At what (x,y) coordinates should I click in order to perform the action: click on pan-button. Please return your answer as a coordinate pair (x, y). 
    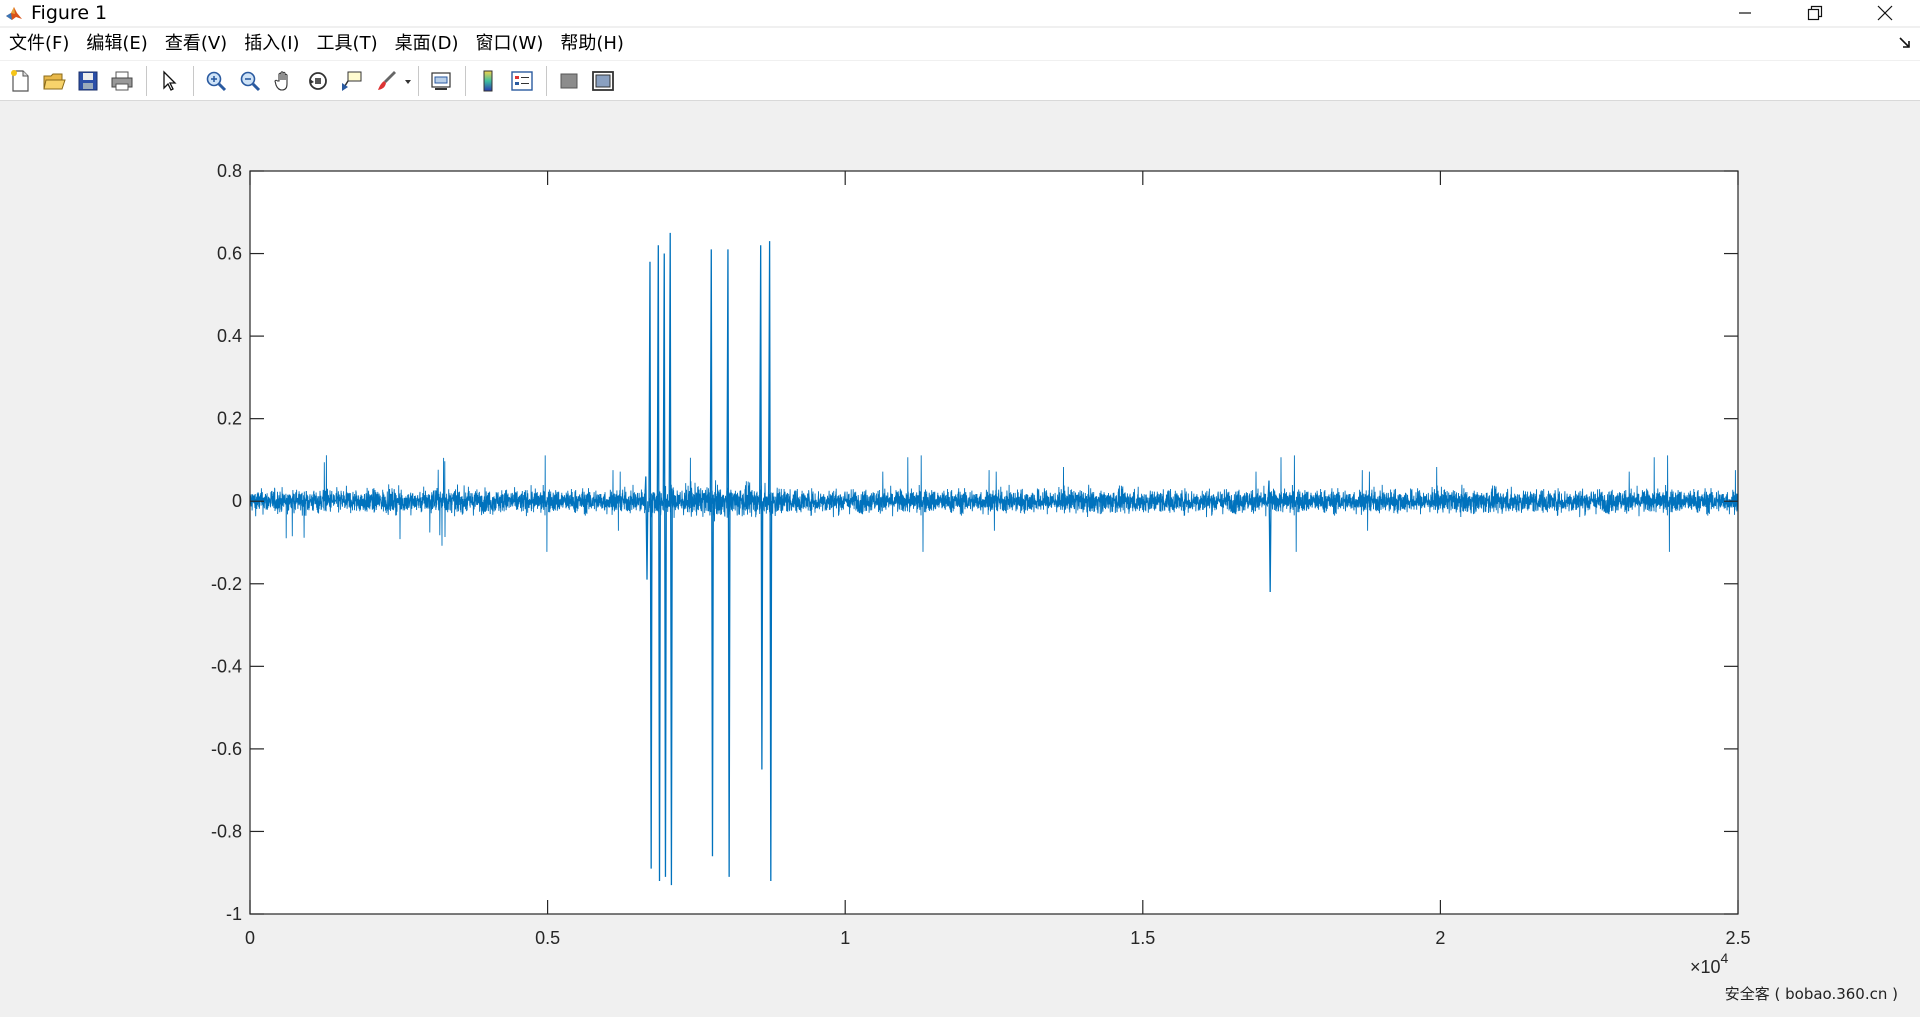
    Looking at the image, I should click on (284, 81).